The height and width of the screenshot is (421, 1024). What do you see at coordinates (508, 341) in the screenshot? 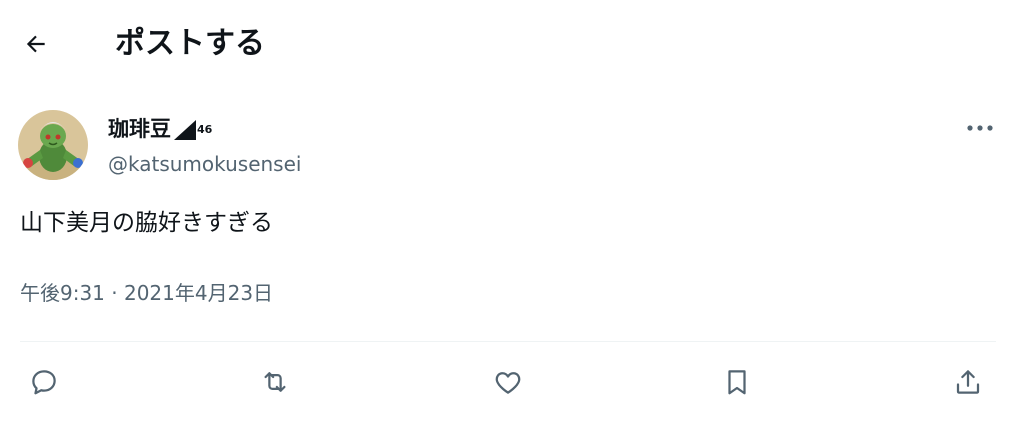
I see `divider` at bounding box center [508, 341].